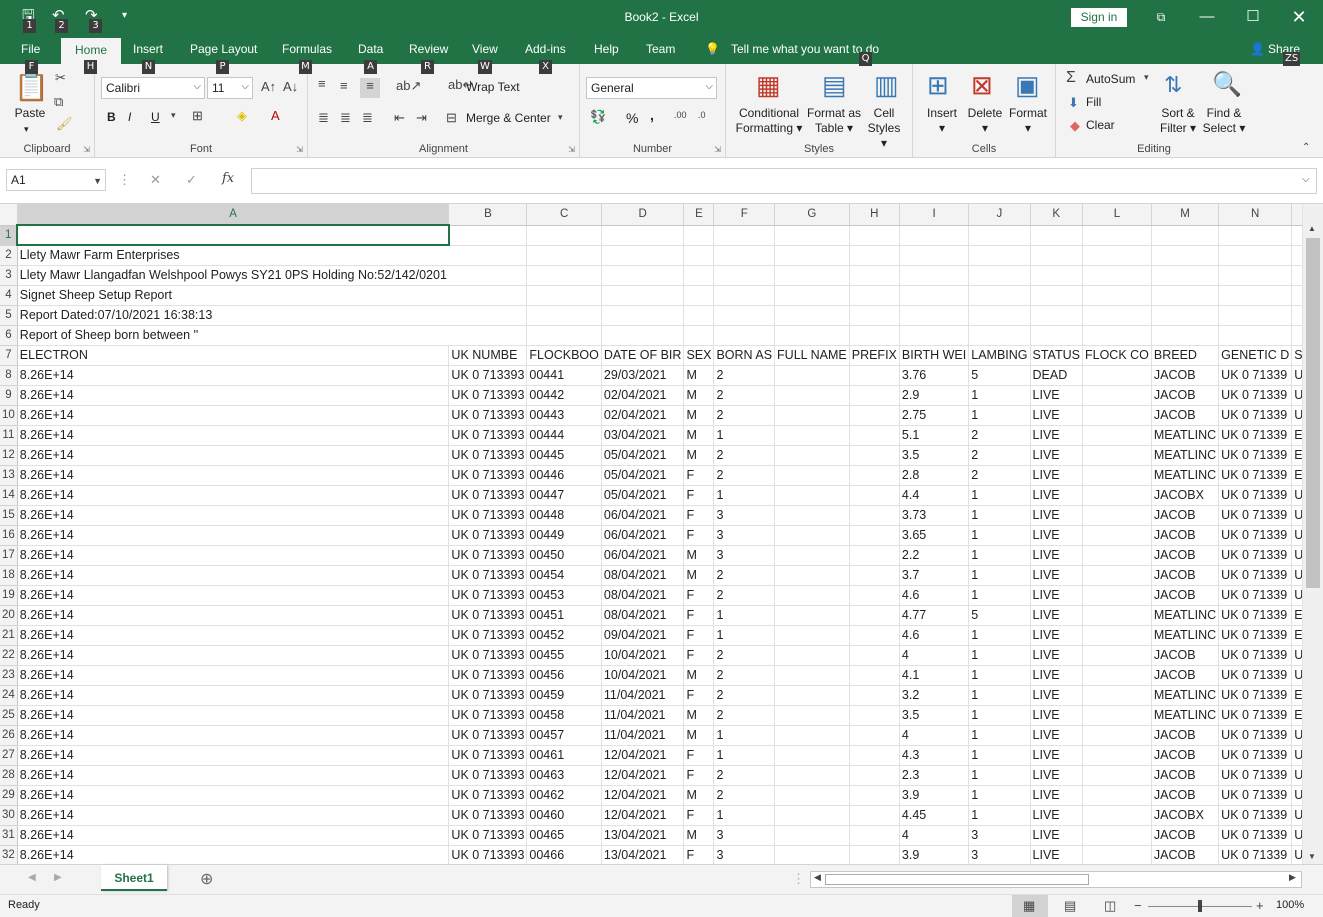  I want to click on row-header: 17, so click(9, 555).